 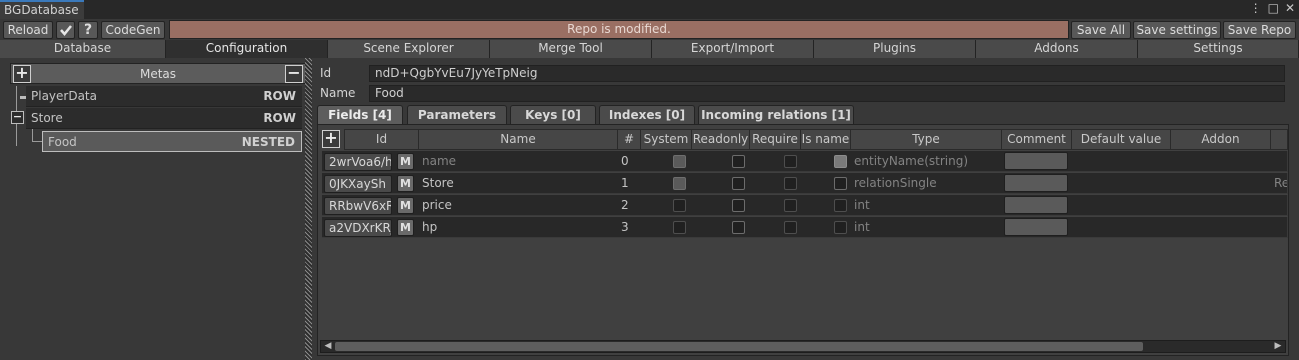 I want to click on column-header-name: Name, so click(x=518, y=139).